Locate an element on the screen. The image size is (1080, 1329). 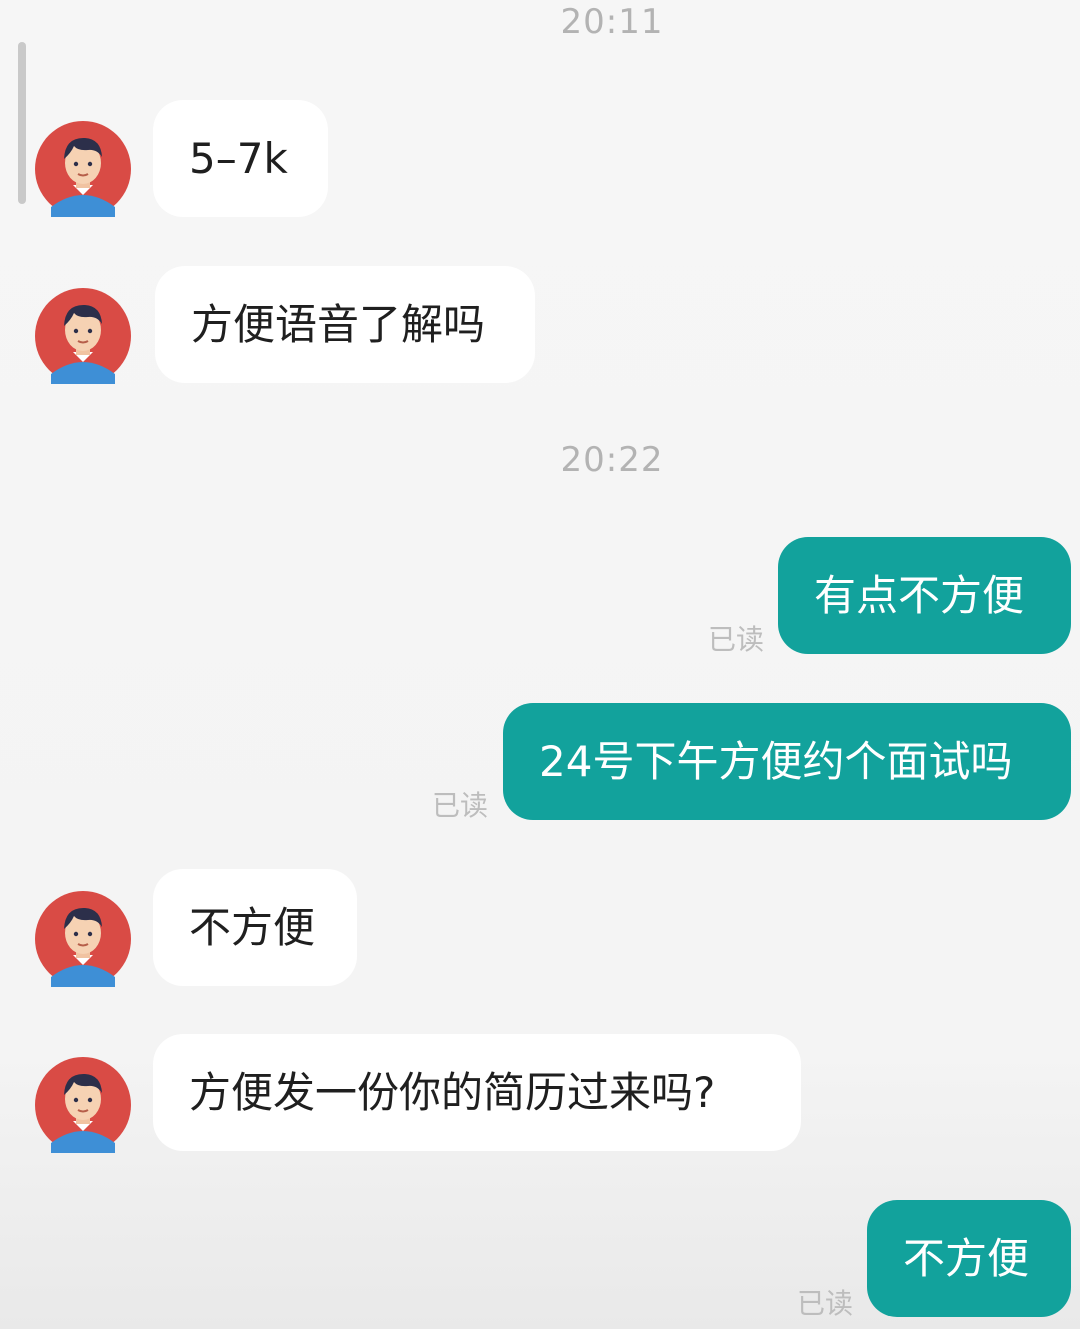
incoming-message: 方便语音了解吗 is located at coordinates (345, 324).